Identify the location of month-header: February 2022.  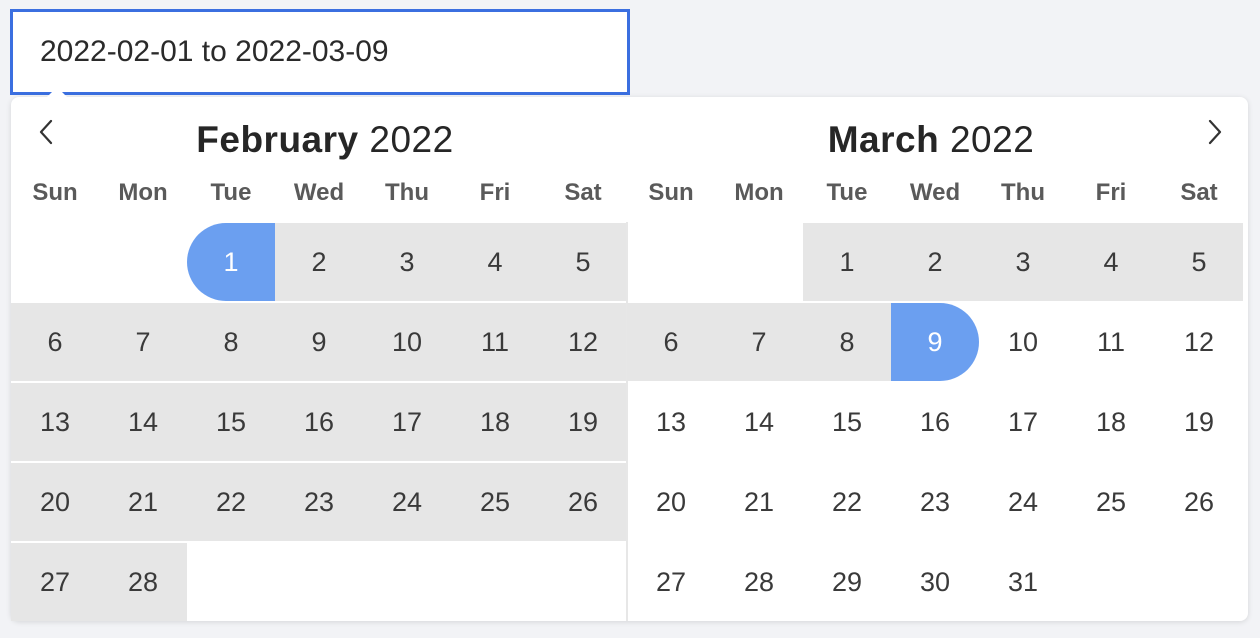
(325, 140).